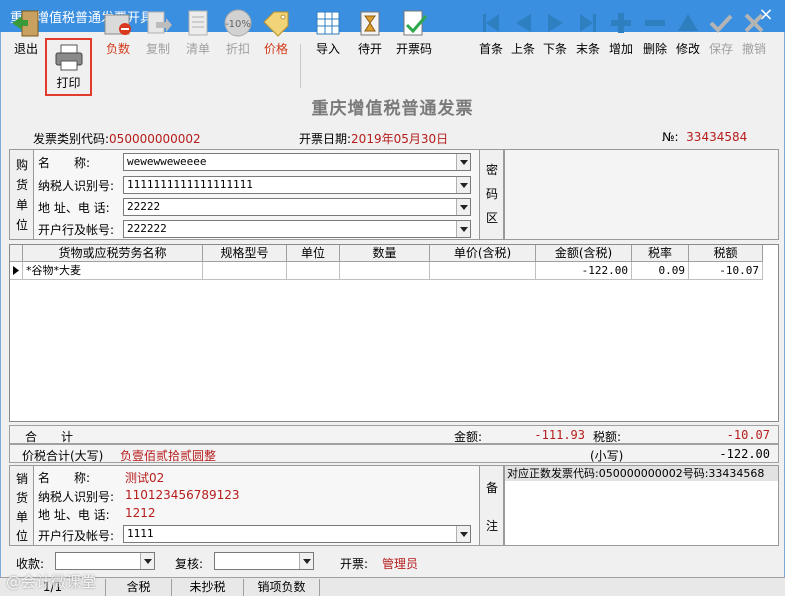 Image resolution: width=785 pixels, height=596 pixels. I want to click on totals-row: 合 计 金额: -111.93 税额: -10.07, so click(394, 434).